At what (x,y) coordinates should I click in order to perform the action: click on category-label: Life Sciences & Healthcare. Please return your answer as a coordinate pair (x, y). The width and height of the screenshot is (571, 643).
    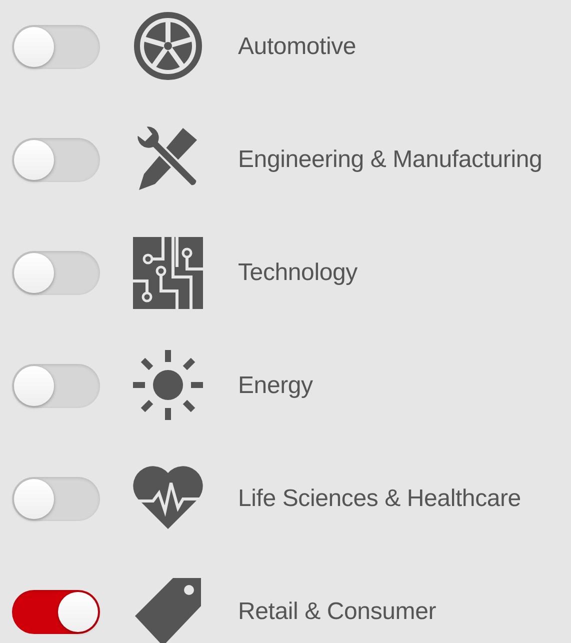
    Looking at the image, I should click on (379, 499).